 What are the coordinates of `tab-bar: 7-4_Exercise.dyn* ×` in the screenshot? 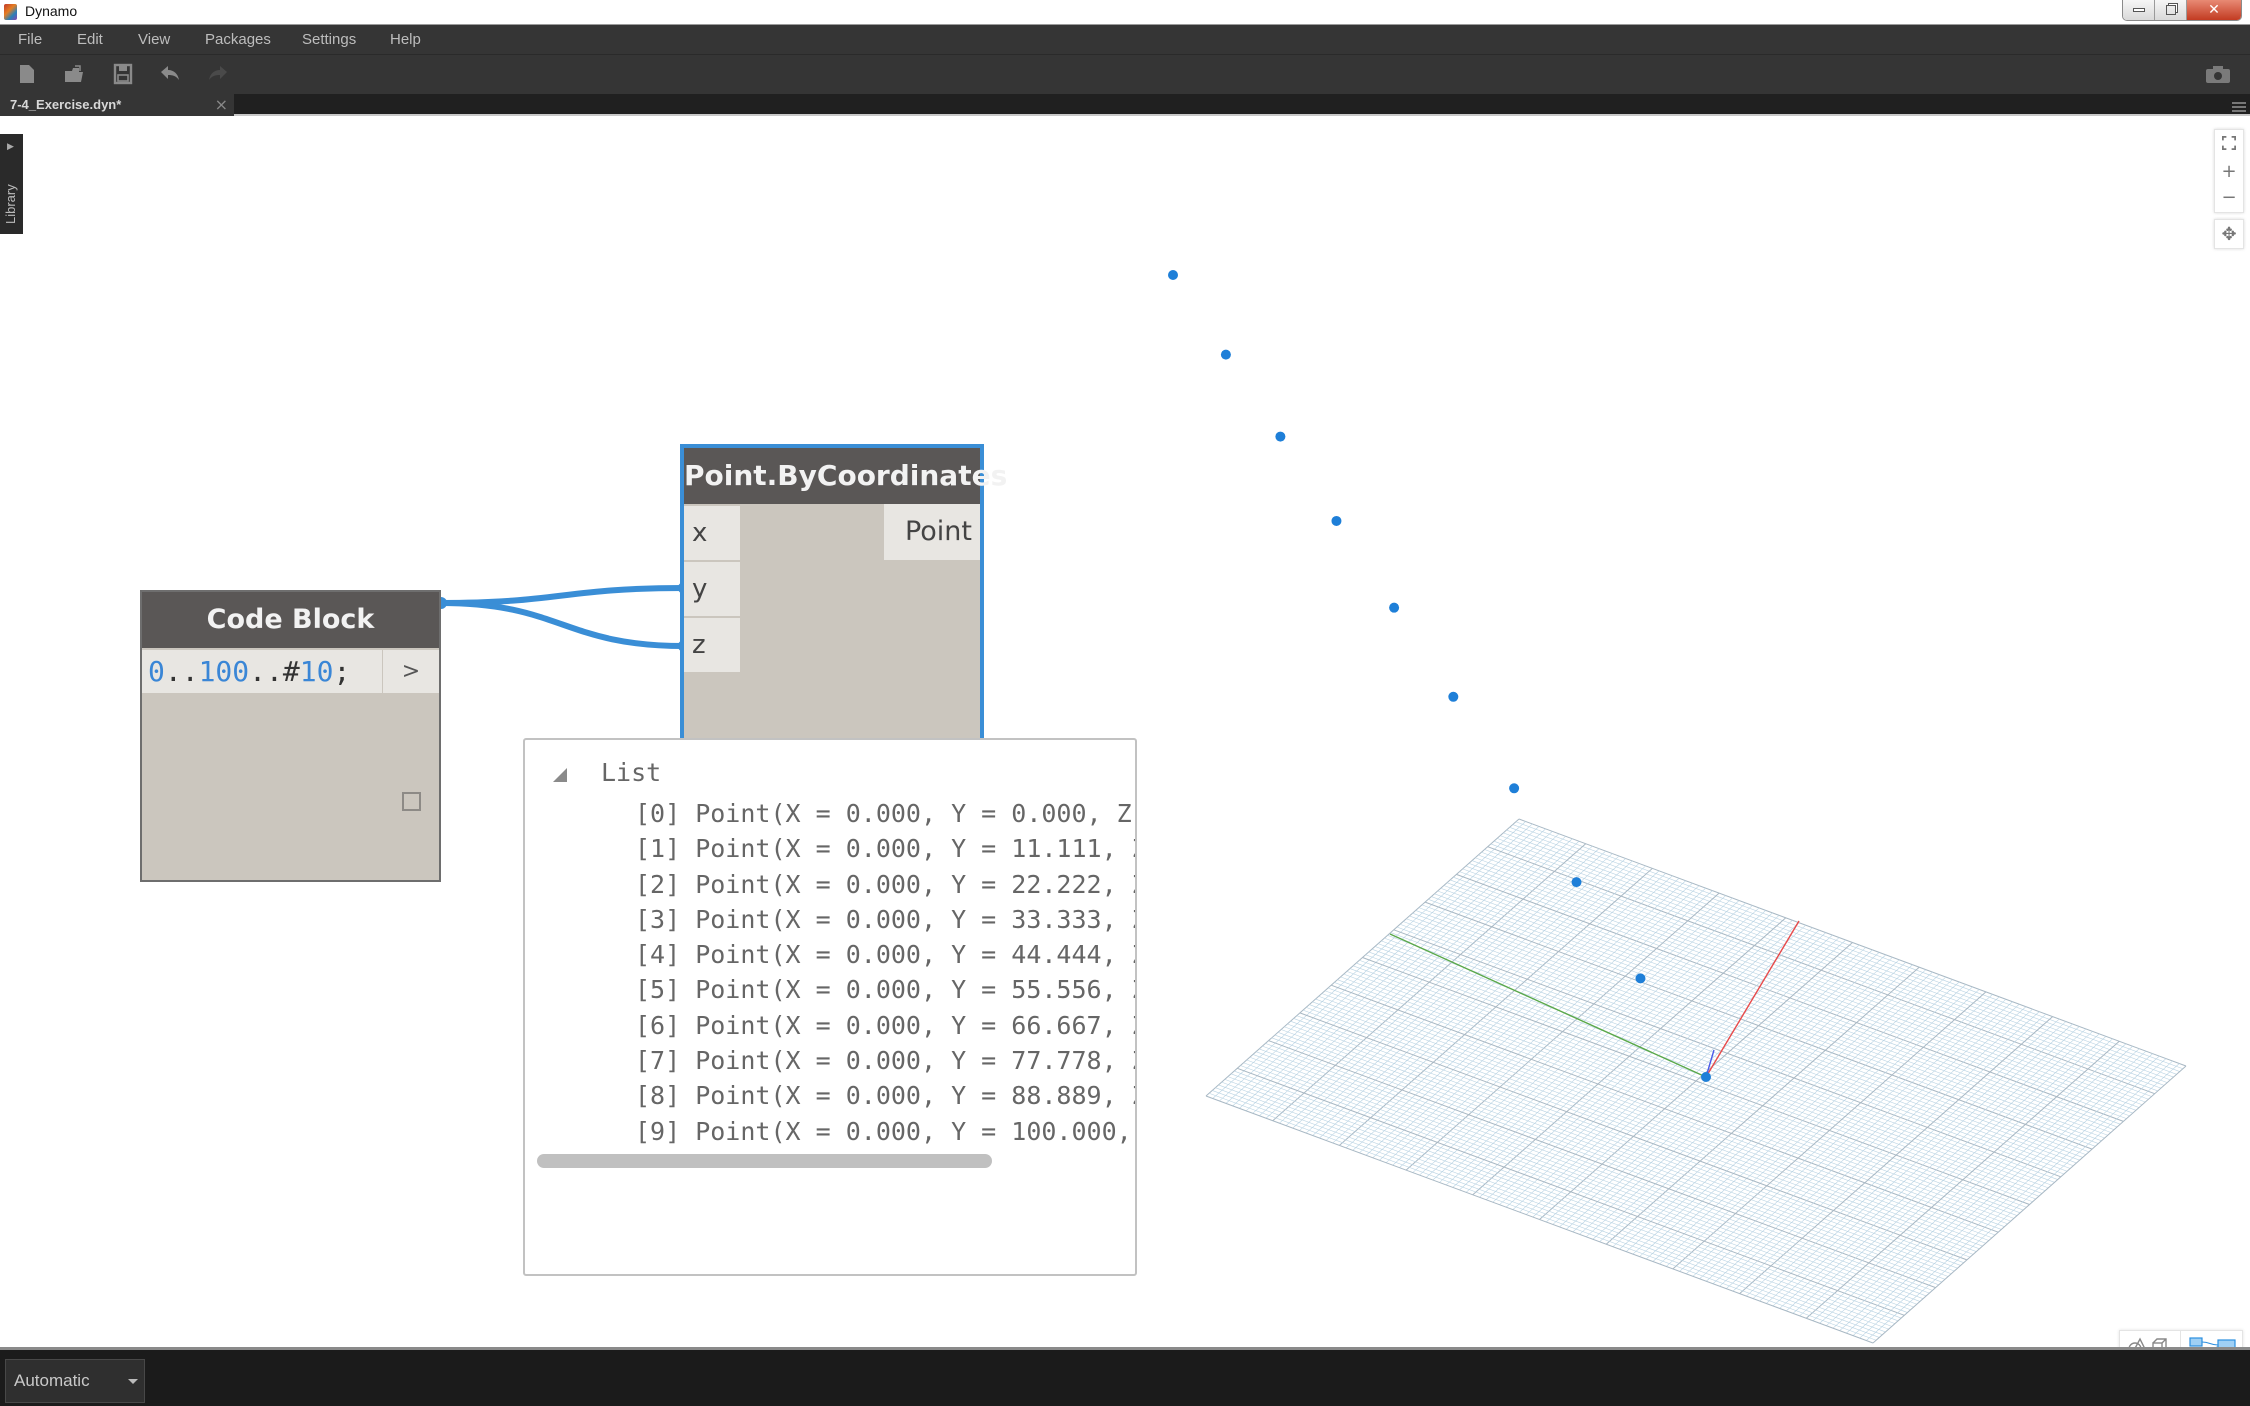 It's located at (1125, 105).